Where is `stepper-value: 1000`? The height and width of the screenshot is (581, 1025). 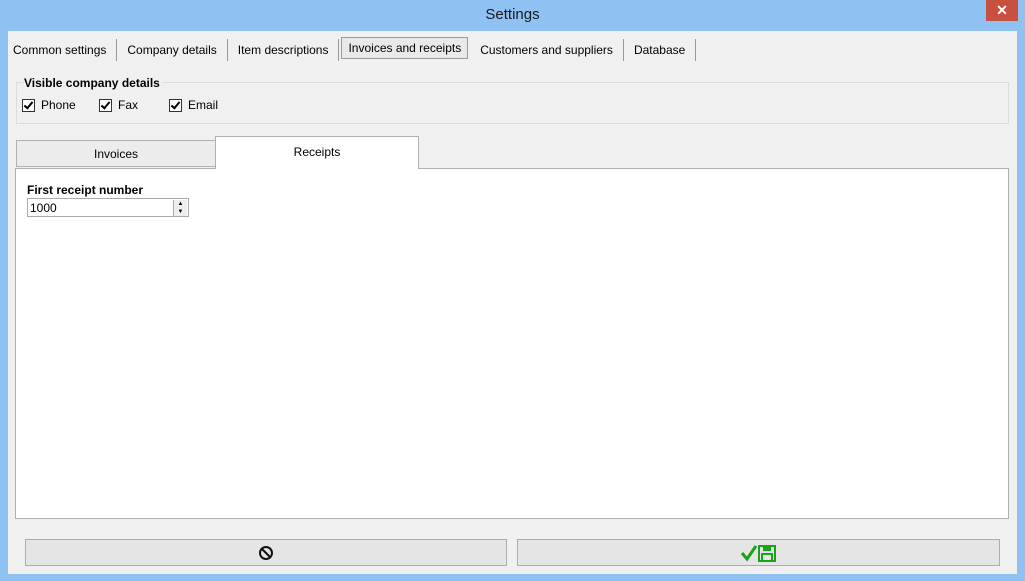 stepper-value: 1000 is located at coordinates (43, 208).